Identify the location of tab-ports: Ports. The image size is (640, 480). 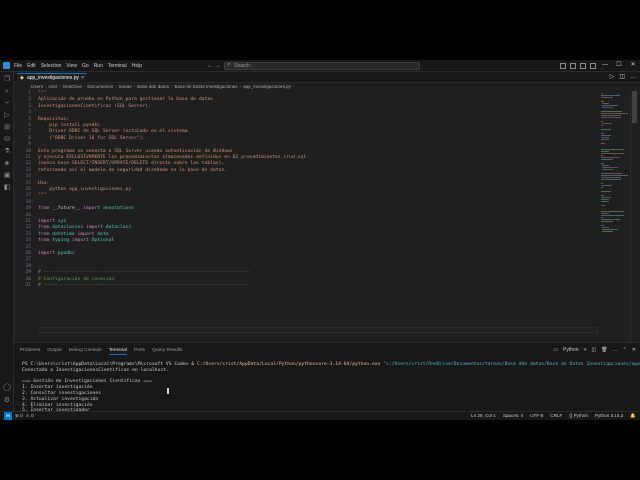
(139, 350).